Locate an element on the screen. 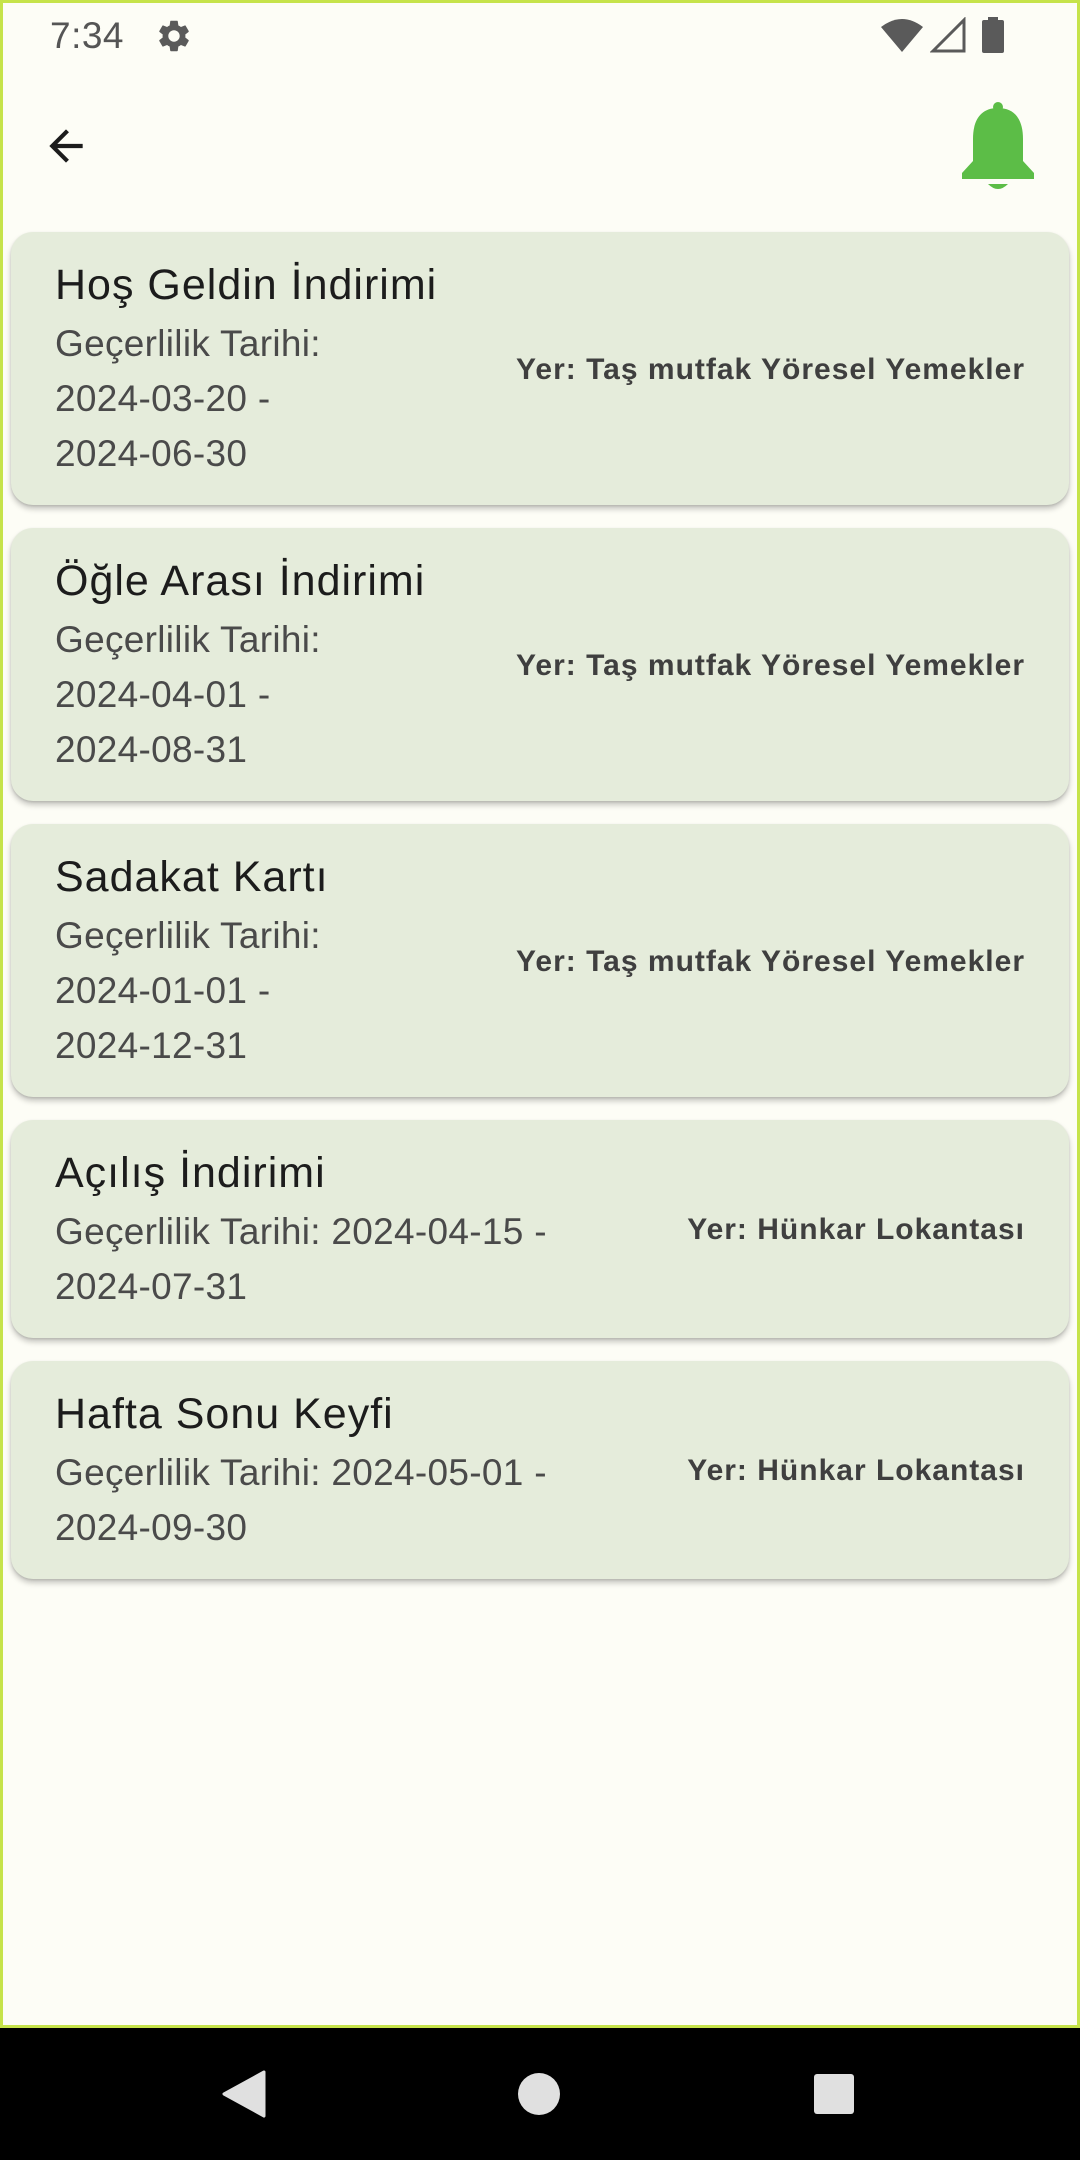  campaign-title: Öğle Arası İndirimi is located at coordinates (240, 581).